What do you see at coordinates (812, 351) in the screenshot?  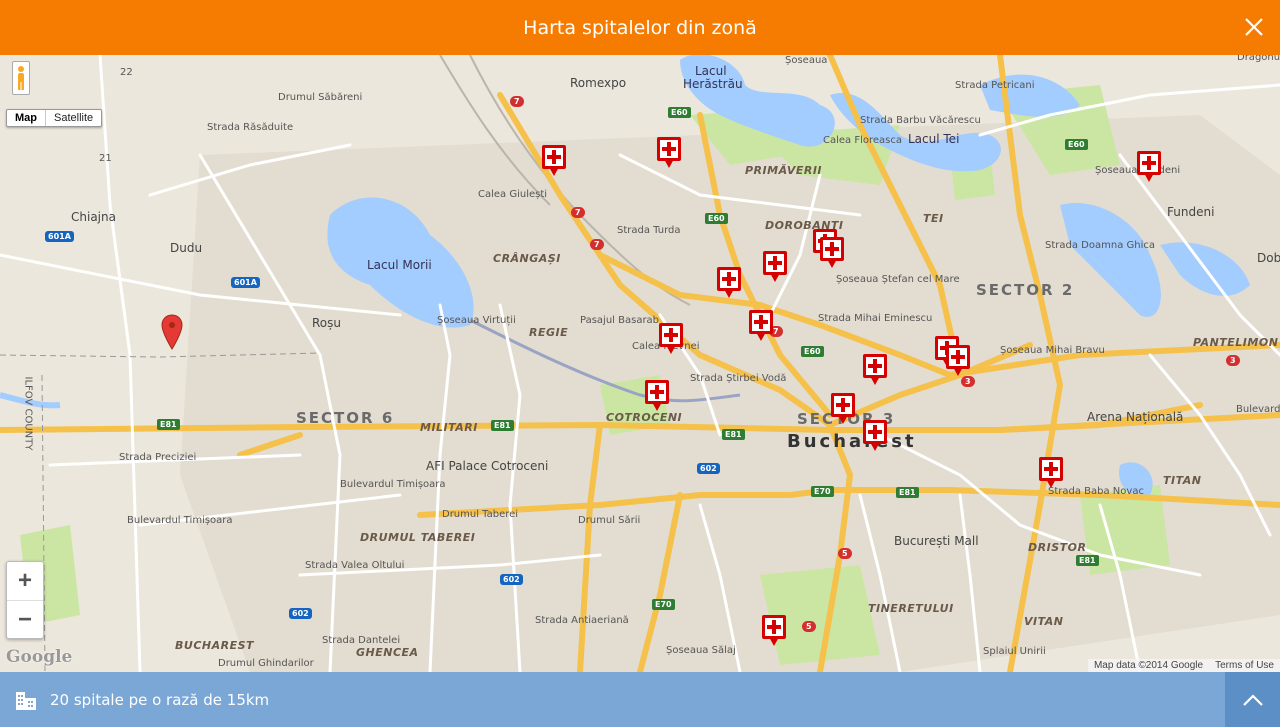 I see `shield-e60: E60` at bounding box center [812, 351].